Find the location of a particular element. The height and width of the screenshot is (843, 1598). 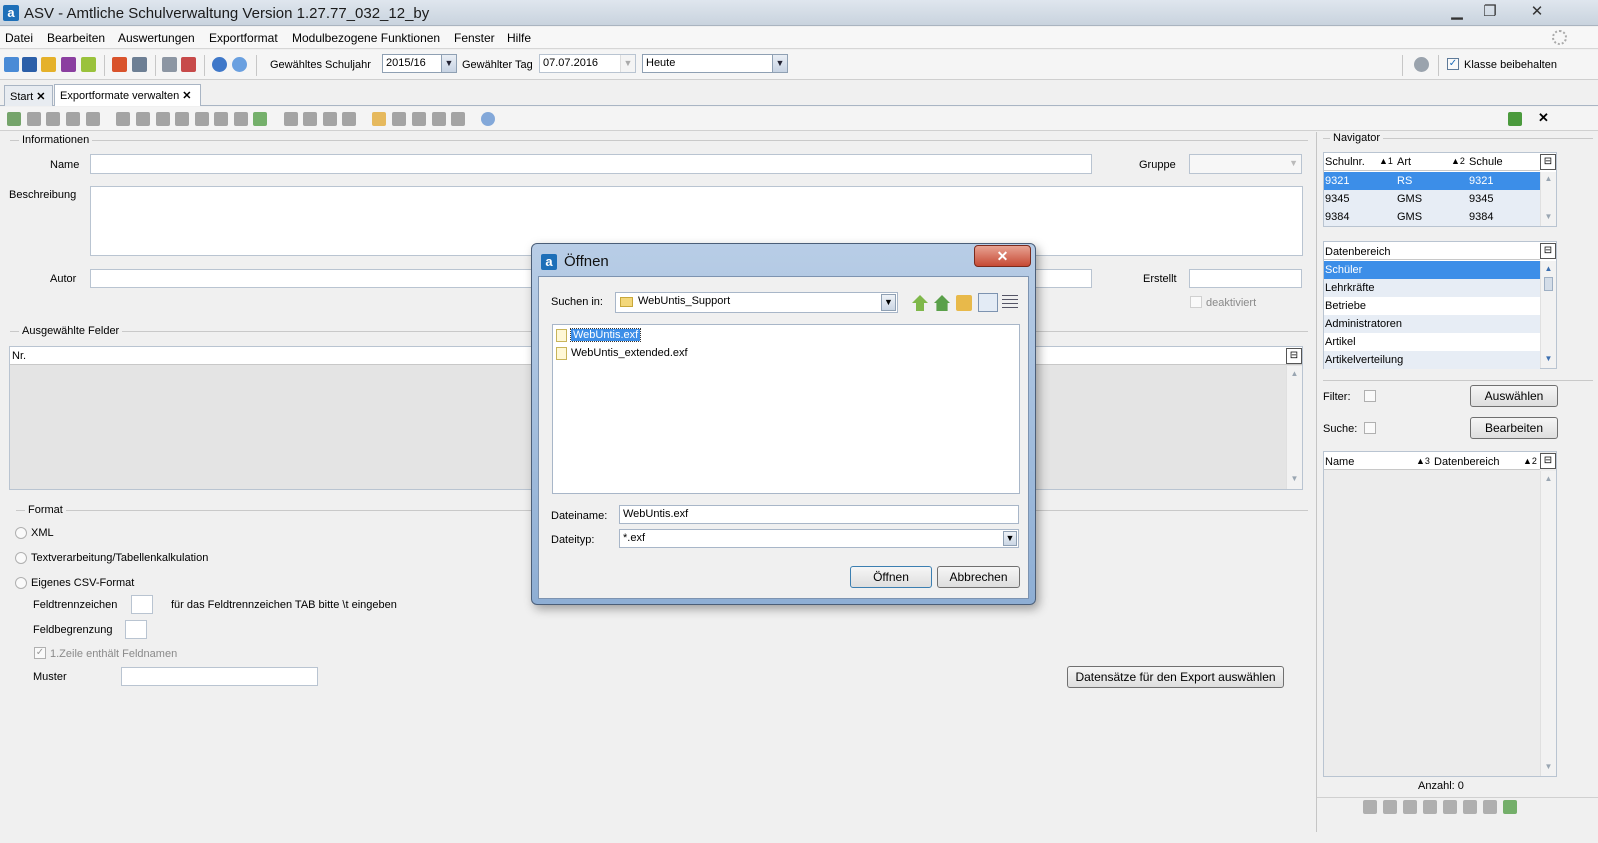

tab-start: Start ✕ is located at coordinates (28, 95).